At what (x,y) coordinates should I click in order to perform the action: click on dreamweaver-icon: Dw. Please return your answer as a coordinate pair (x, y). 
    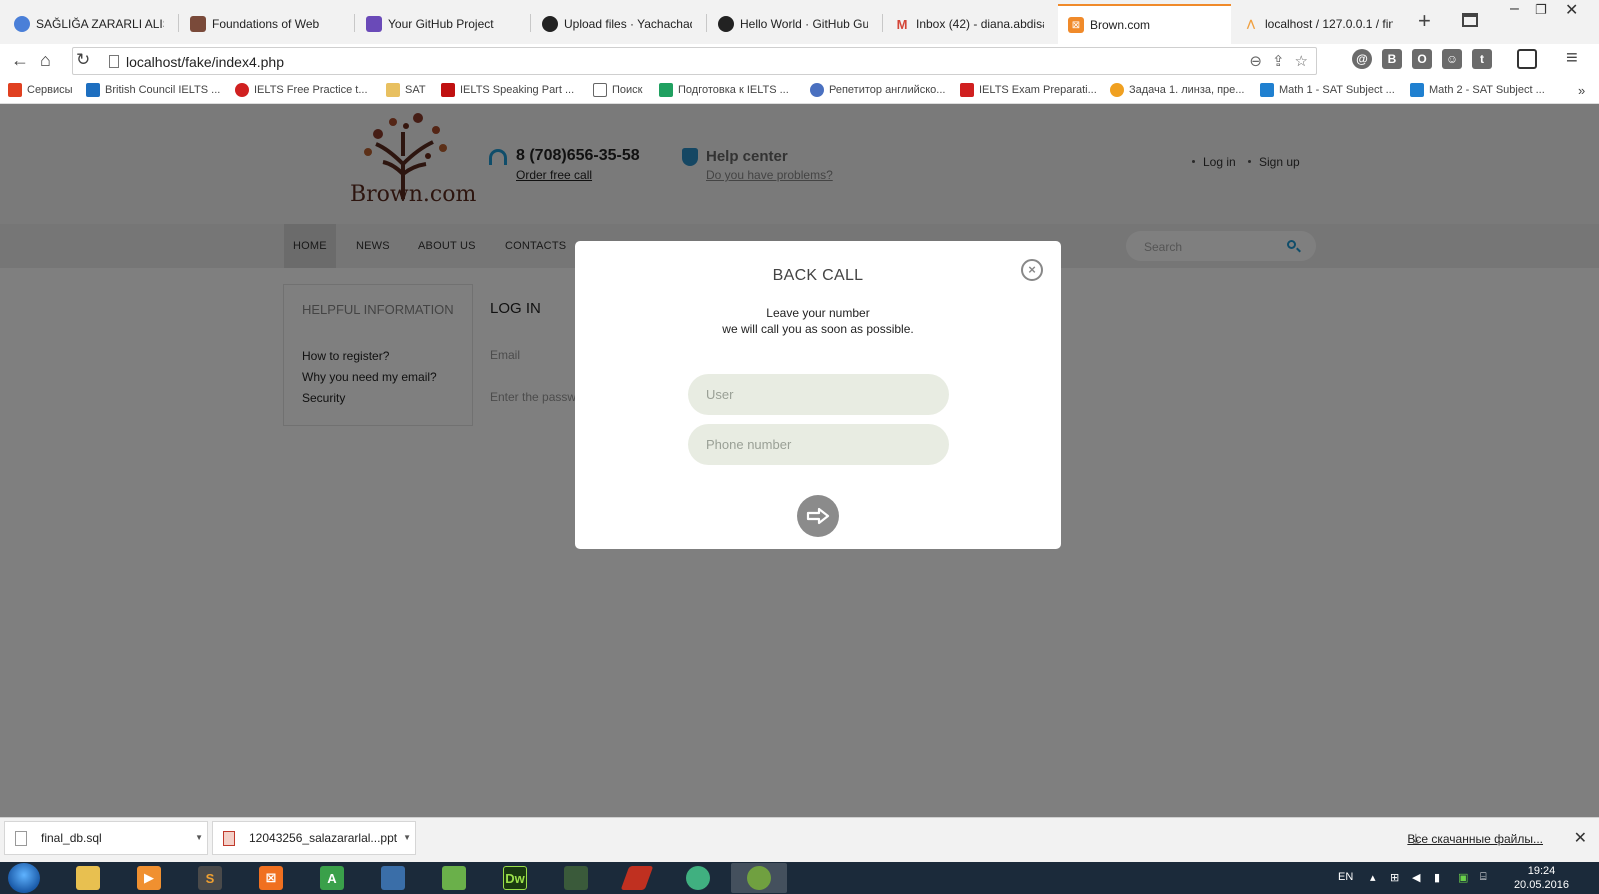
    Looking at the image, I should click on (515, 878).